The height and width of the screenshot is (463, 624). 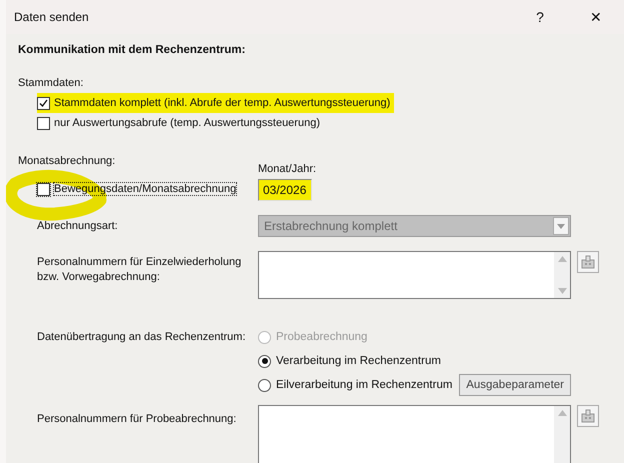 What do you see at coordinates (78, 226) in the screenshot?
I see `field-label: Abrechnungsart:` at bounding box center [78, 226].